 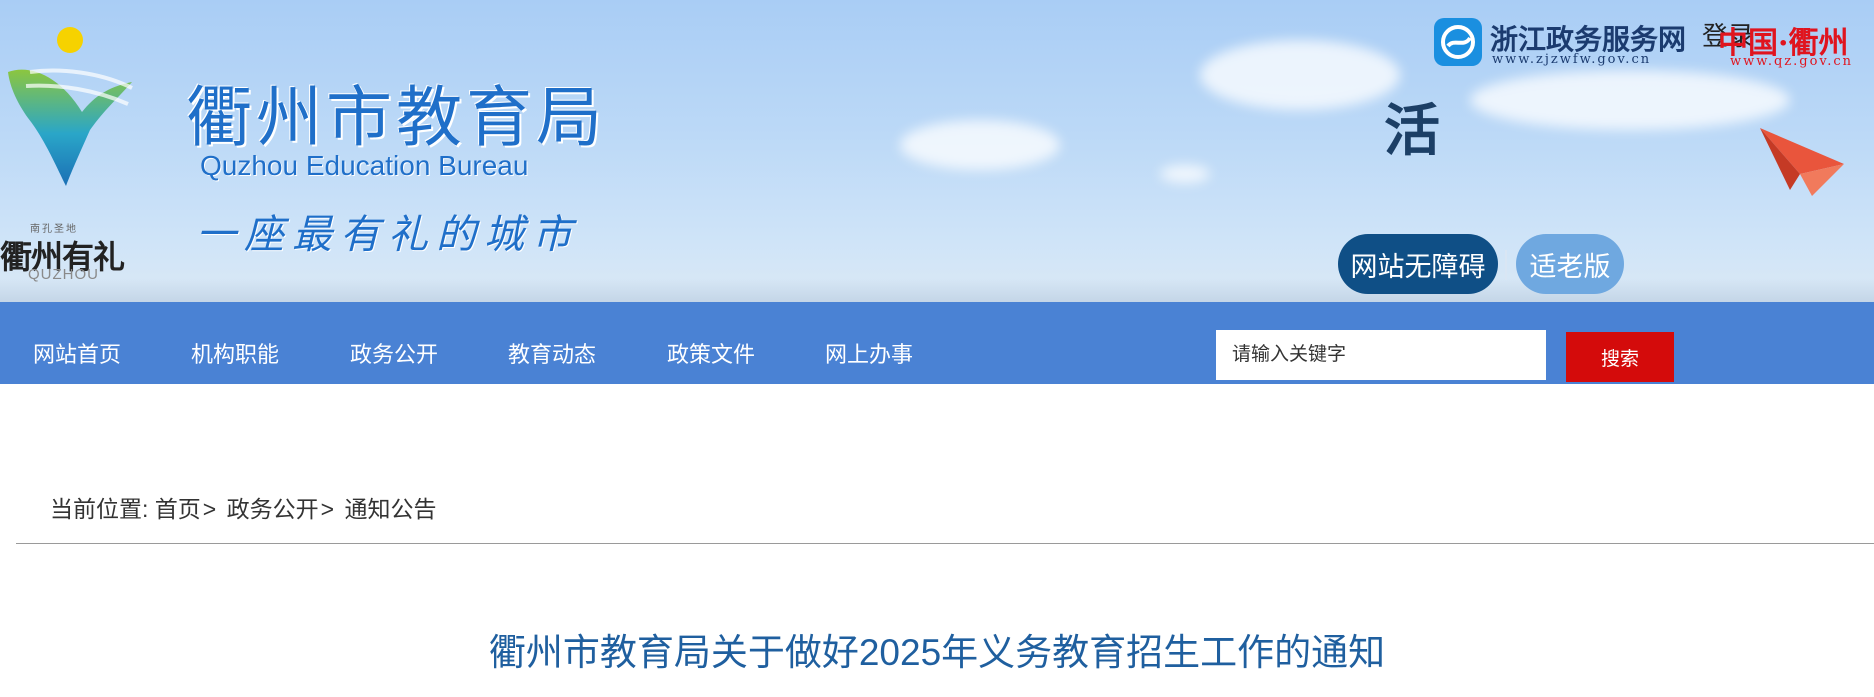 What do you see at coordinates (390, 509) in the screenshot?
I see `breadcrumb-item-notices: 通知公告` at bounding box center [390, 509].